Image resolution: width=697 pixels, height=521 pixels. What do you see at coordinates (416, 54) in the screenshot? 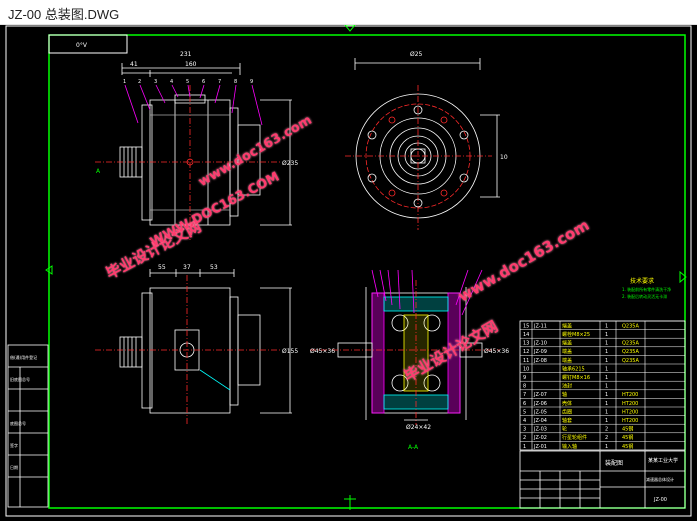
I see `dim-front-diameter: Ø25` at bounding box center [416, 54].